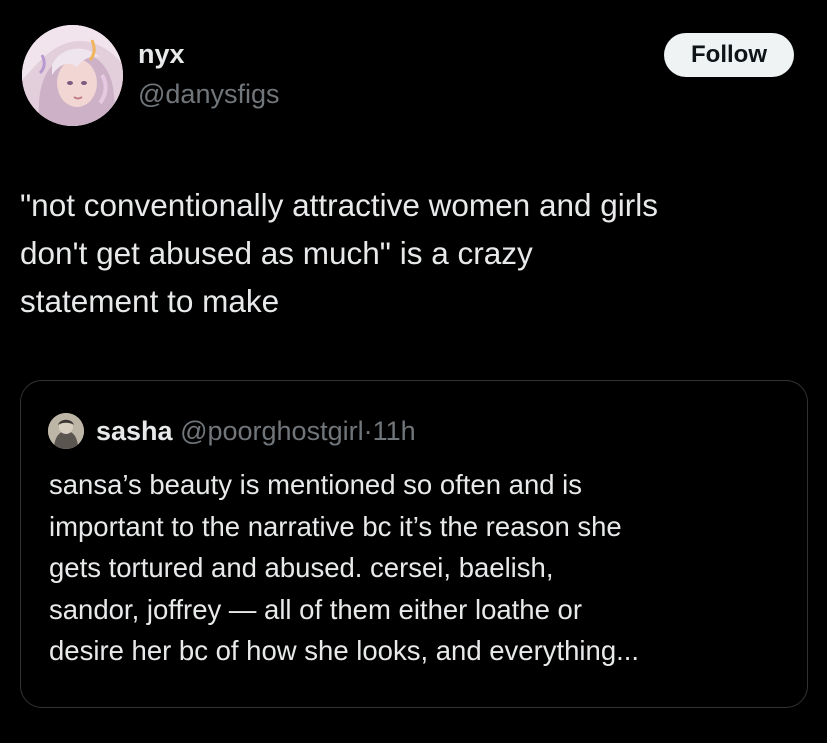  I want to click on author-avatar, so click(72, 75).